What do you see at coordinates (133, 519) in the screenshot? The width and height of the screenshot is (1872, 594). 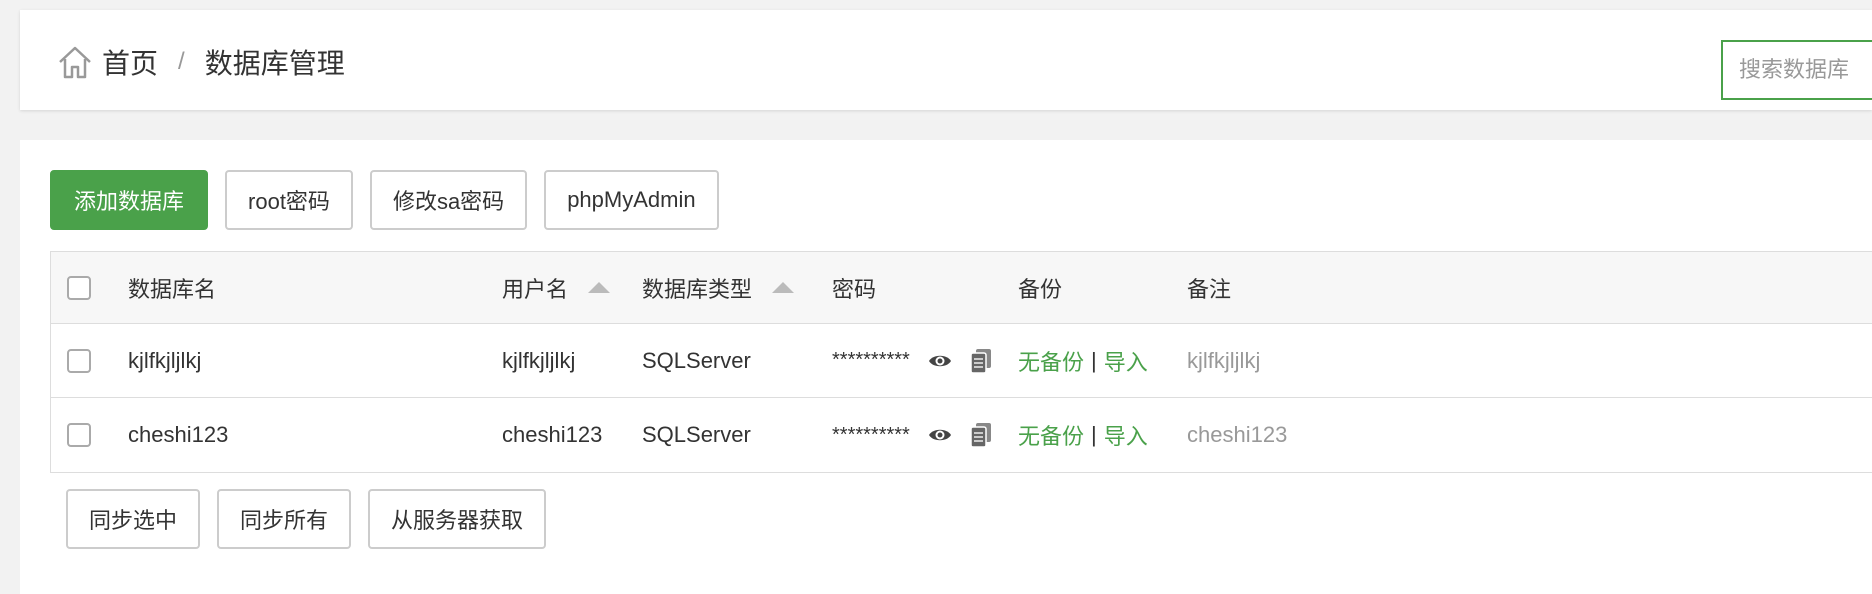 I see `sync-selected-button: 同步选中` at bounding box center [133, 519].